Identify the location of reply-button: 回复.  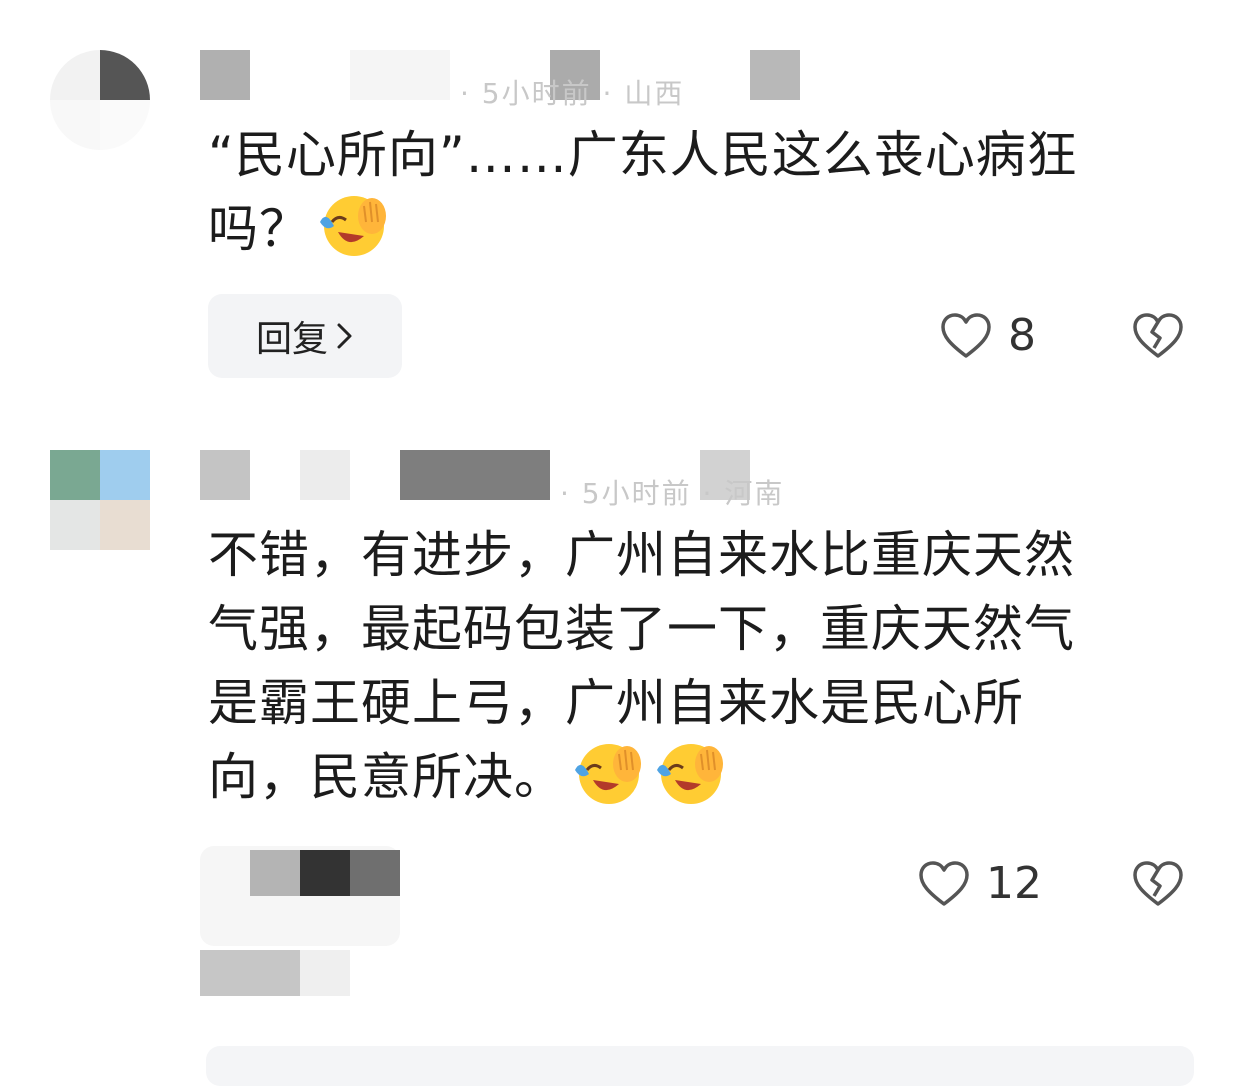
(305, 336).